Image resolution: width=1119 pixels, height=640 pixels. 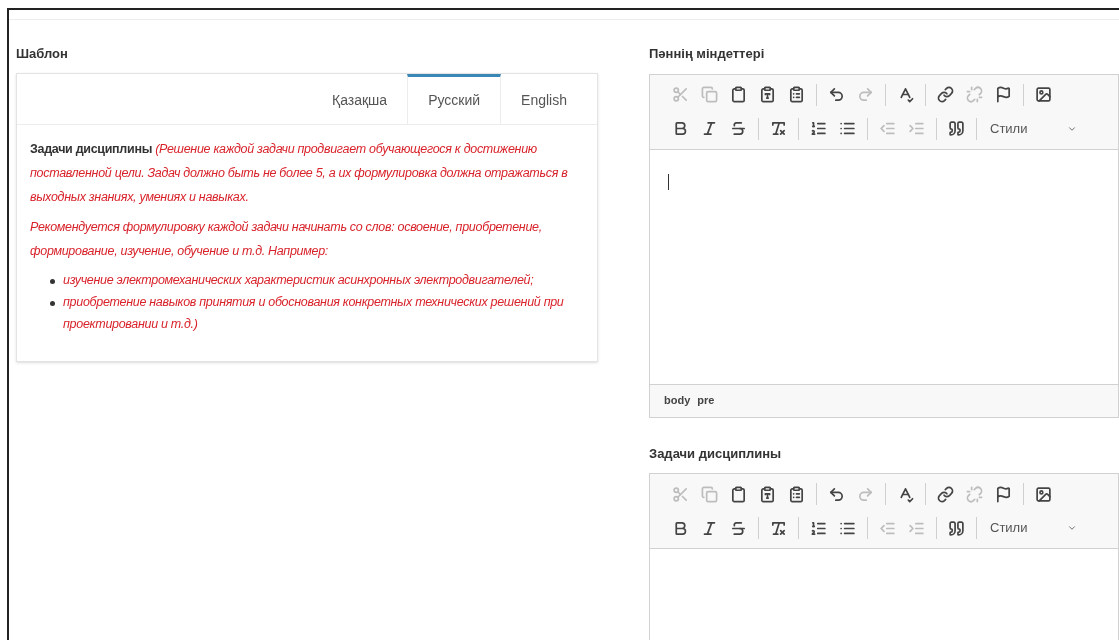 What do you see at coordinates (706, 400) in the screenshot?
I see `path-item: pre` at bounding box center [706, 400].